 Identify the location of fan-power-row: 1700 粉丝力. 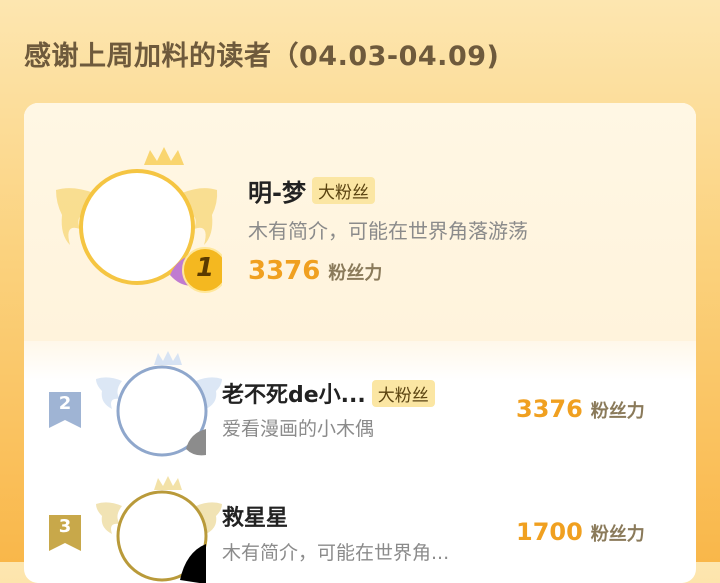
(580, 532).